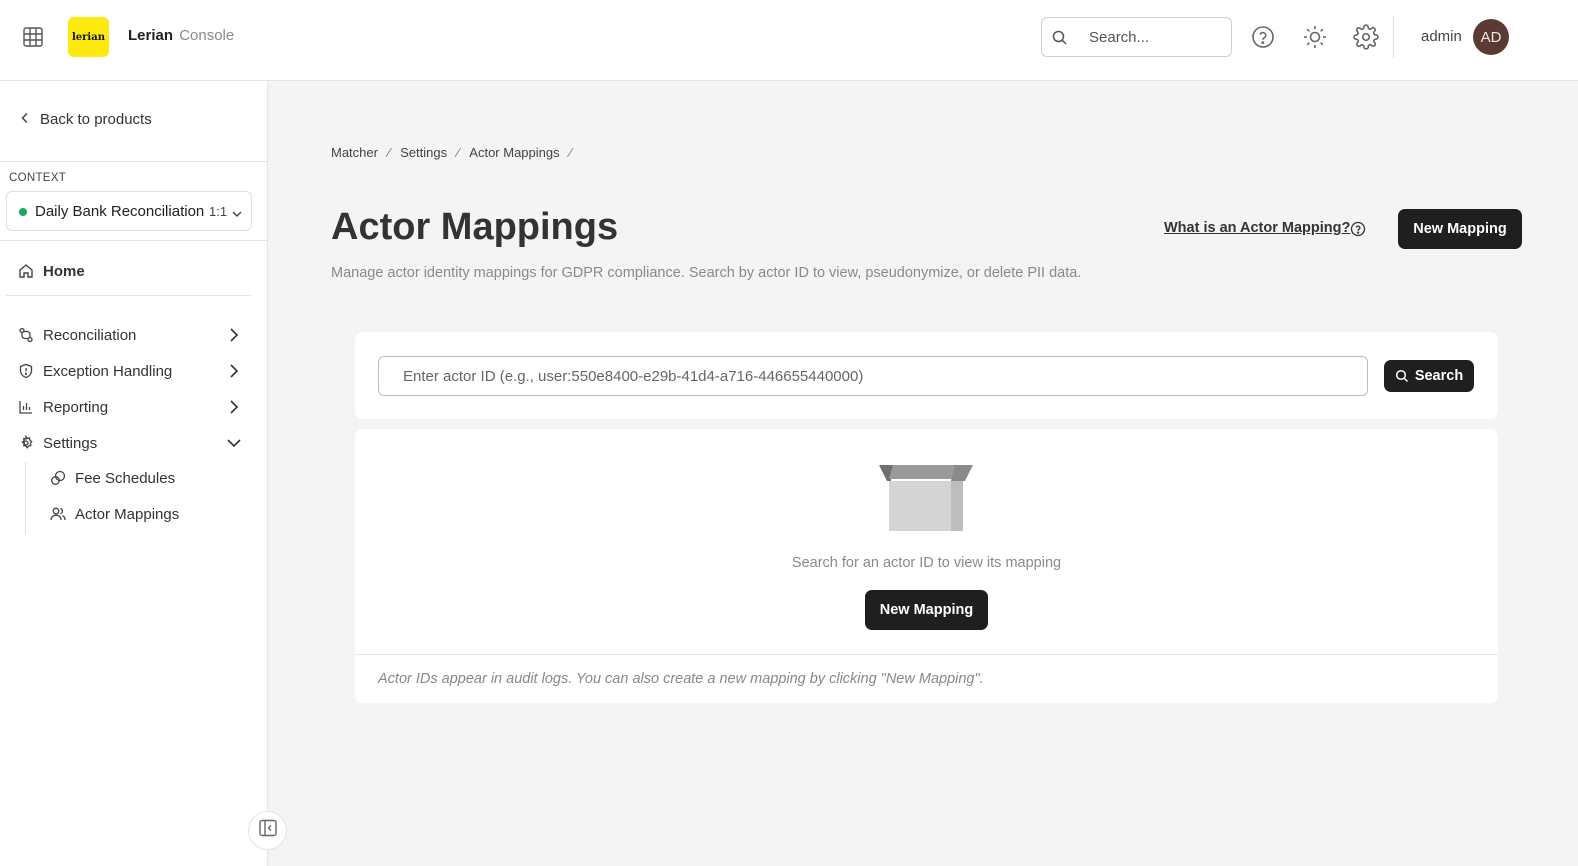 This screenshot has height=866, width=1578. Describe the element at coordinates (90, 335) in the screenshot. I see `sidebar-item-label: Reconciliation` at that location.